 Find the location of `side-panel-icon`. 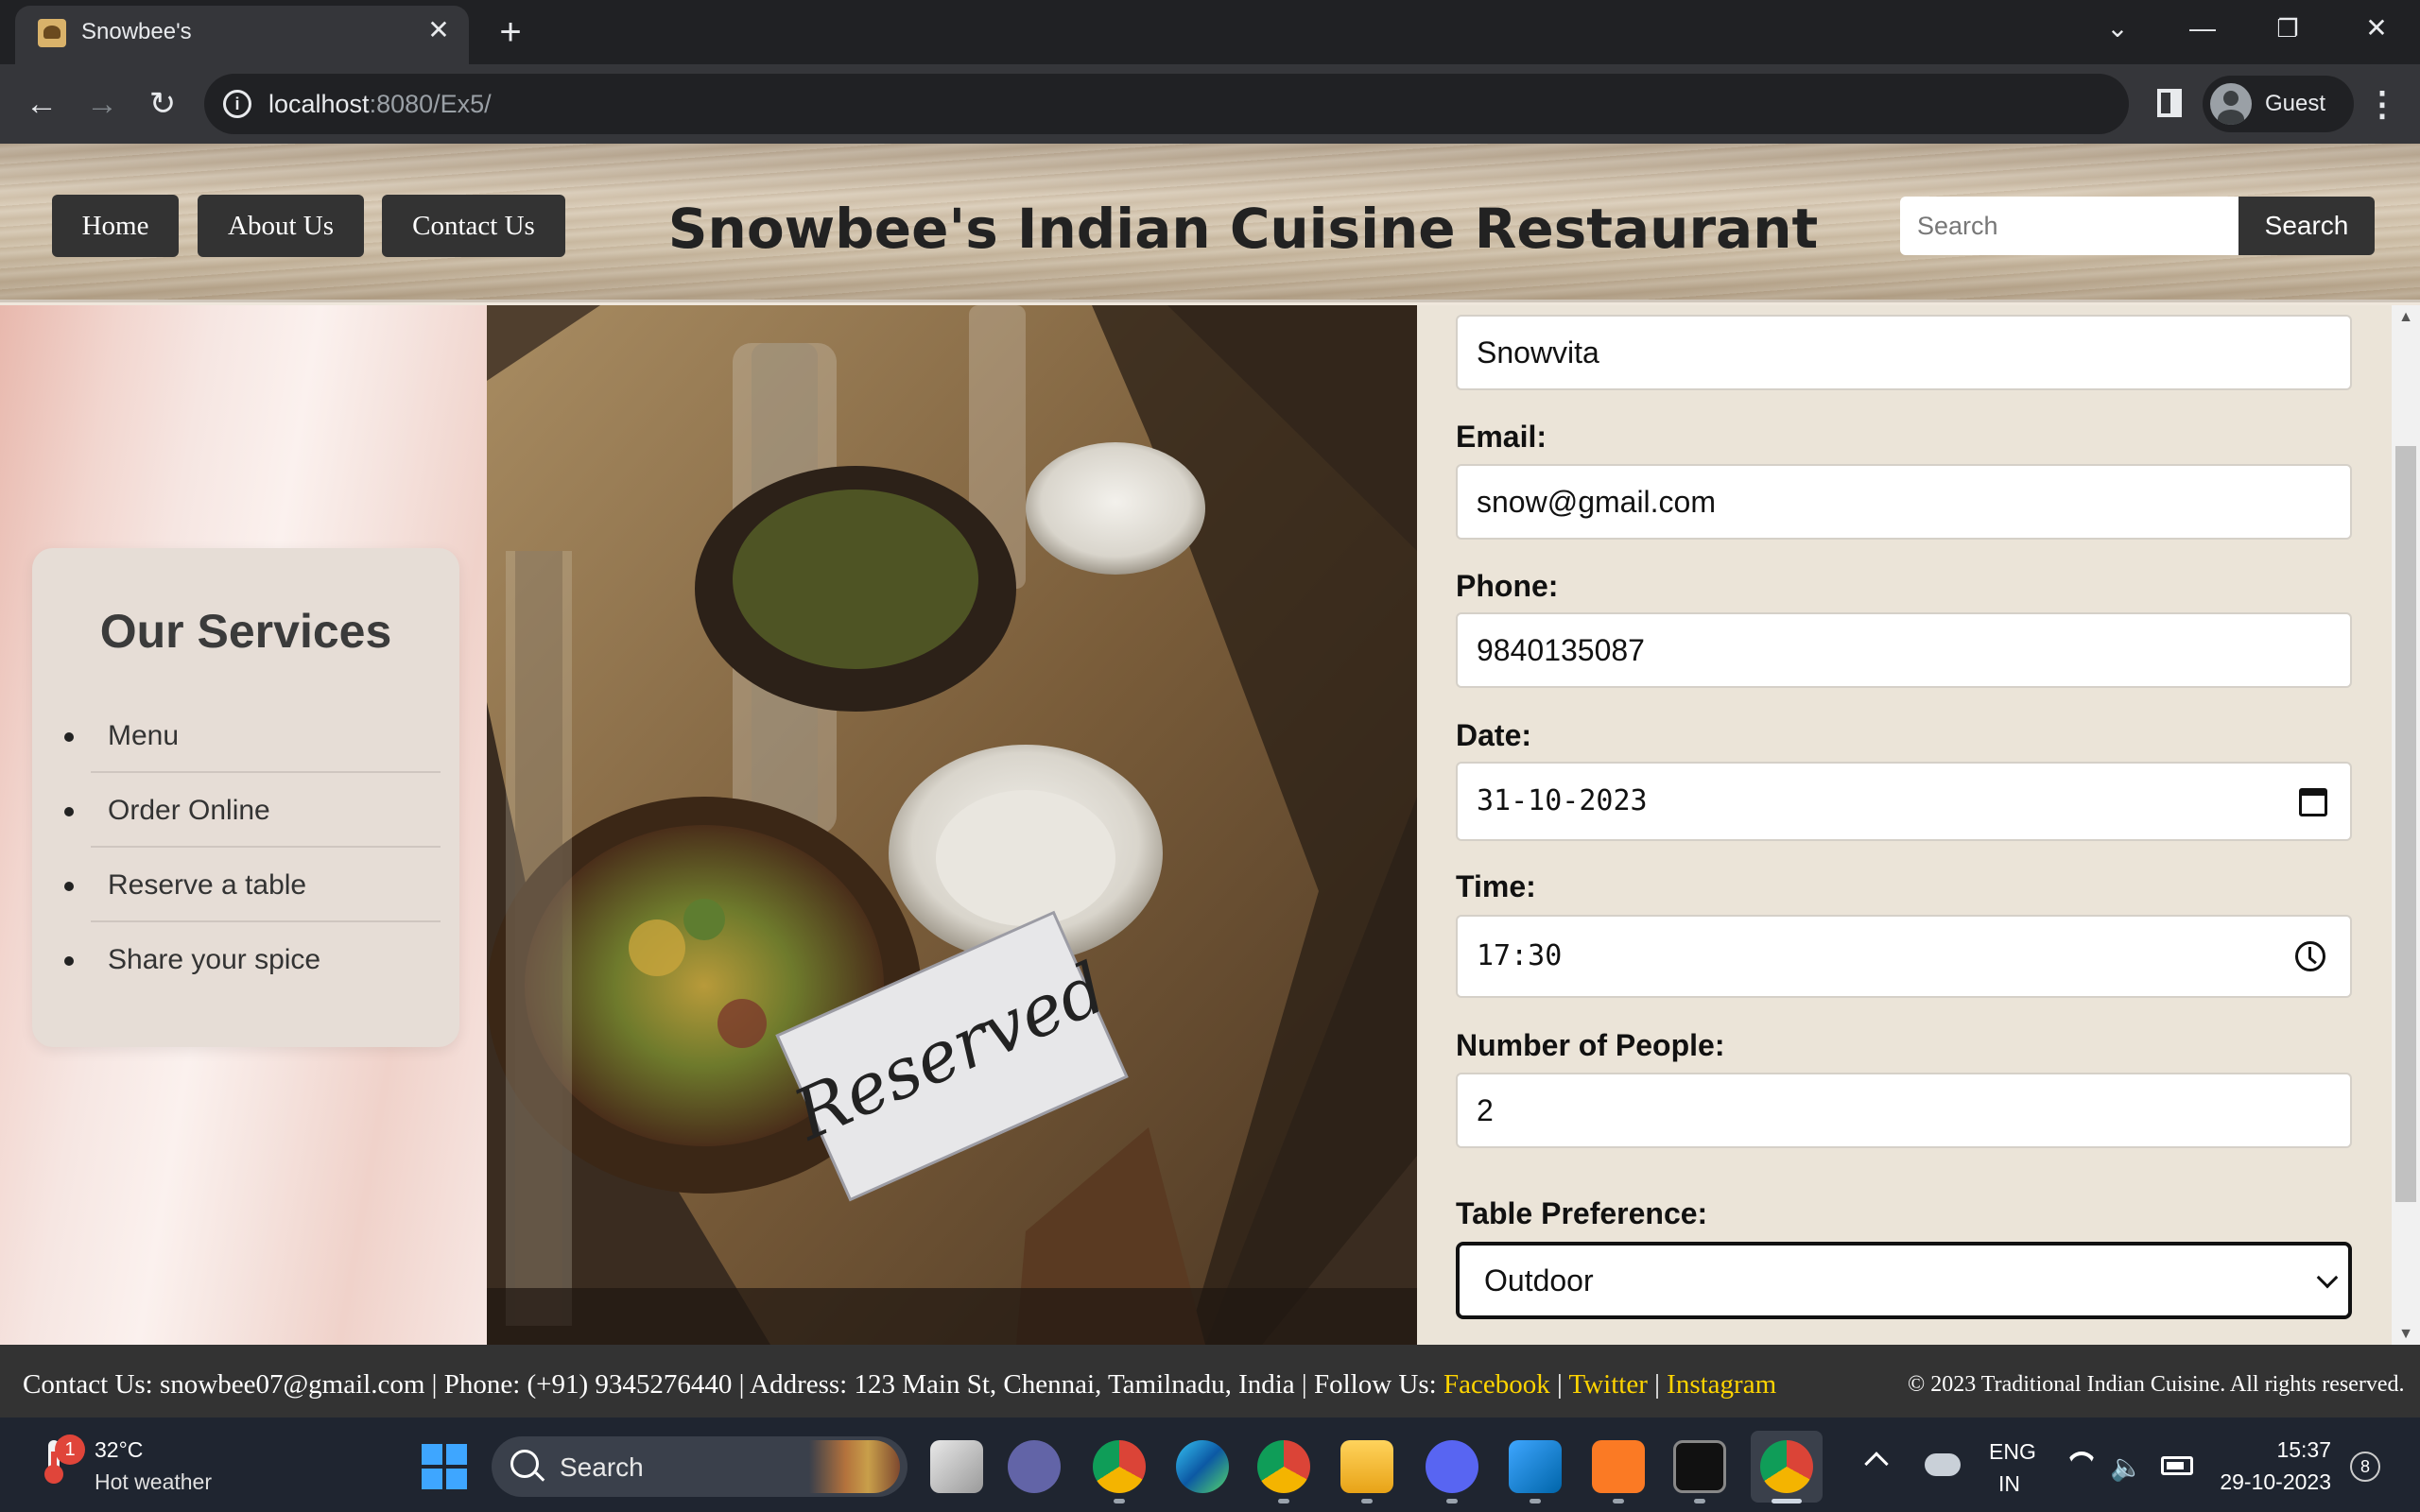

side-panel-icon is located at coordinates (2169, 103).